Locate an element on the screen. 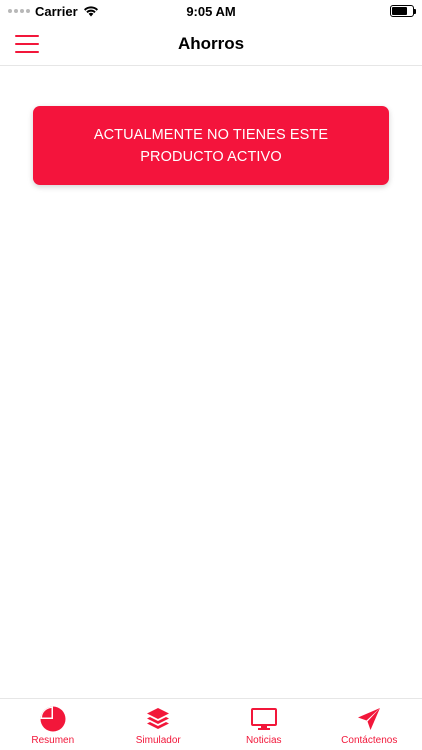 This screenshot has height=750, width=422. carrier-name: Carrier is located at coordinates (56, 11).